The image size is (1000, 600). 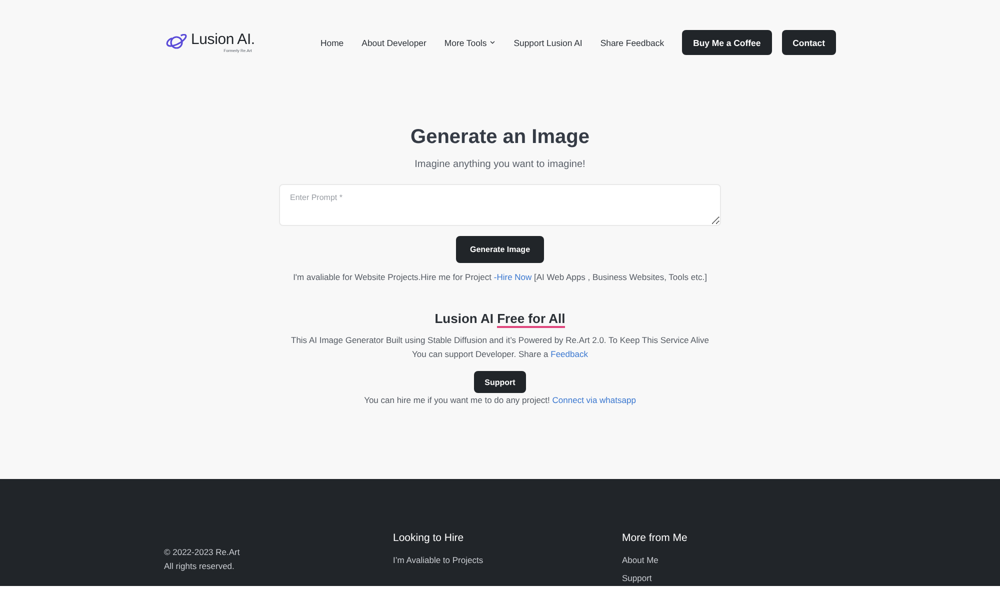 I want to click on nav-button: Buy Me a Coffee, so click(x=727, y=42).